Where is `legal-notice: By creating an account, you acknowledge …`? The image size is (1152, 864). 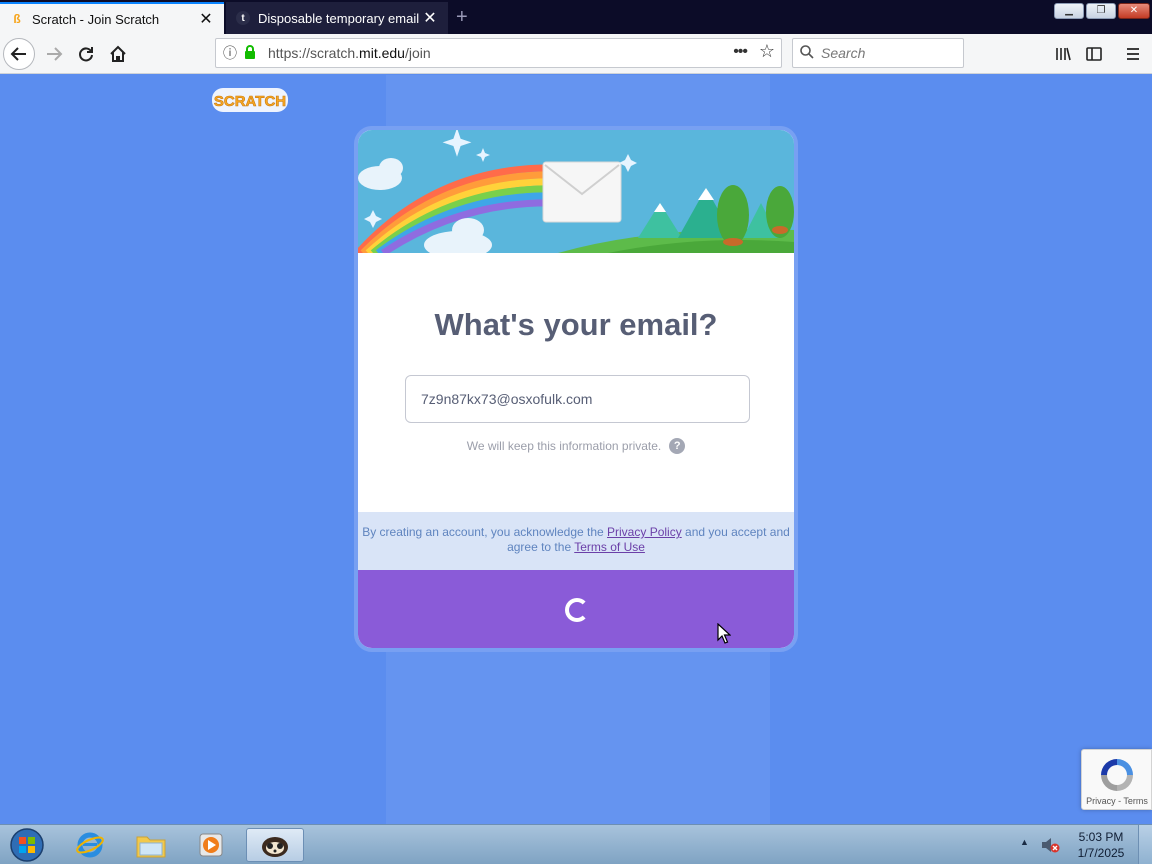
legal-notice: By creating an account, you acknowledge … is located at coordinates (576, 541).